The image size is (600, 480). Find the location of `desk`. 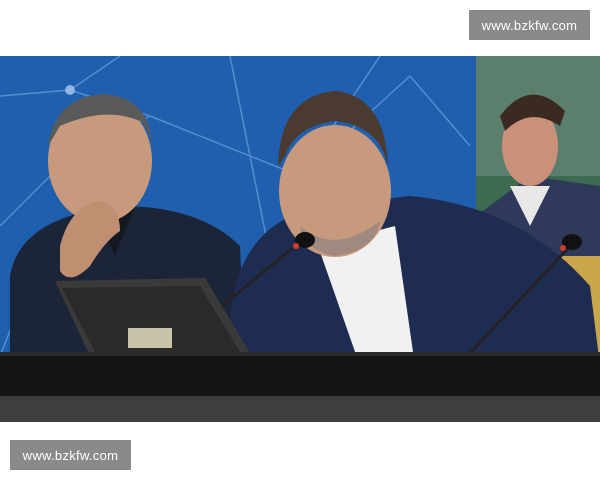

desk is located at coordinates (300, 387).